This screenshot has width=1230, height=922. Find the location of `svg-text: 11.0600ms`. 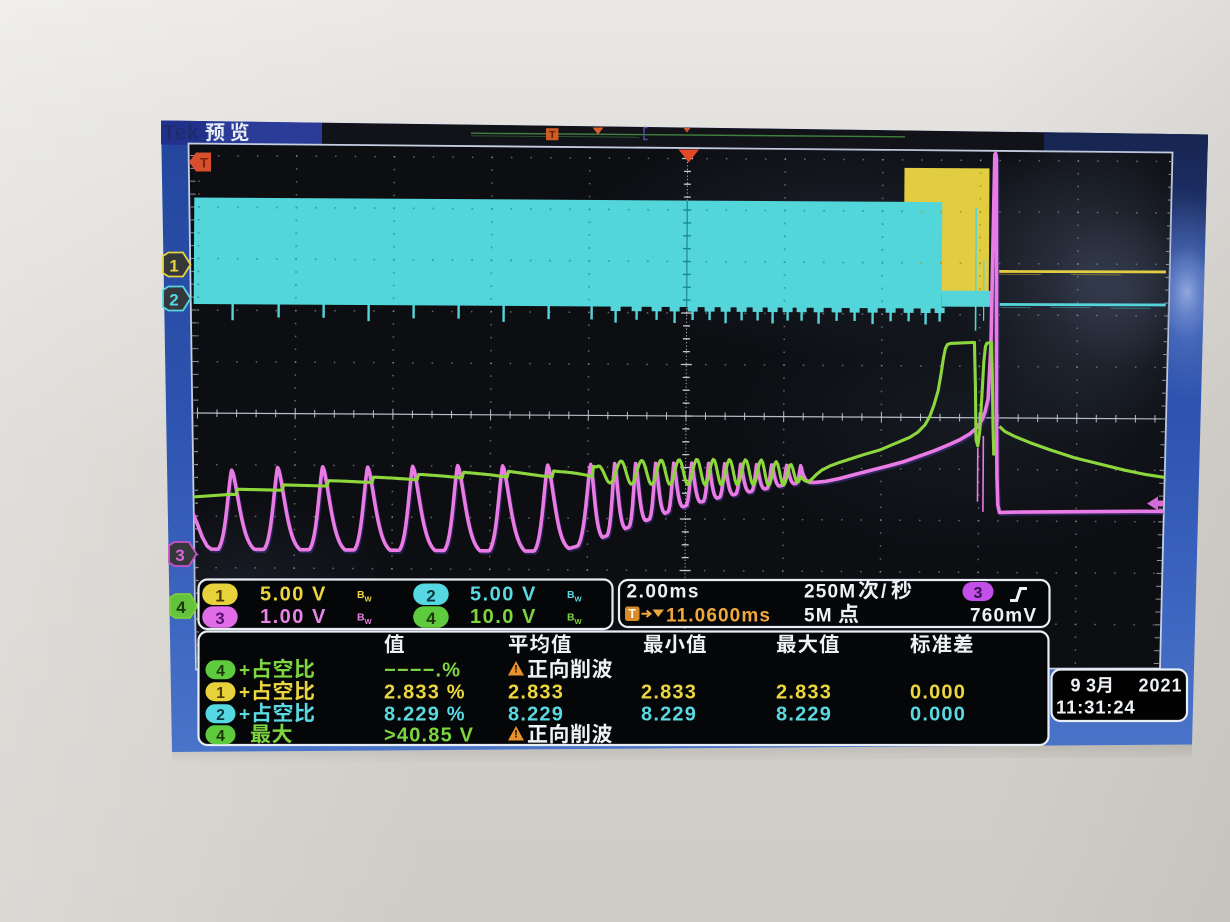

svg-text: 11.0600ms is located at coordinates (718, 616).